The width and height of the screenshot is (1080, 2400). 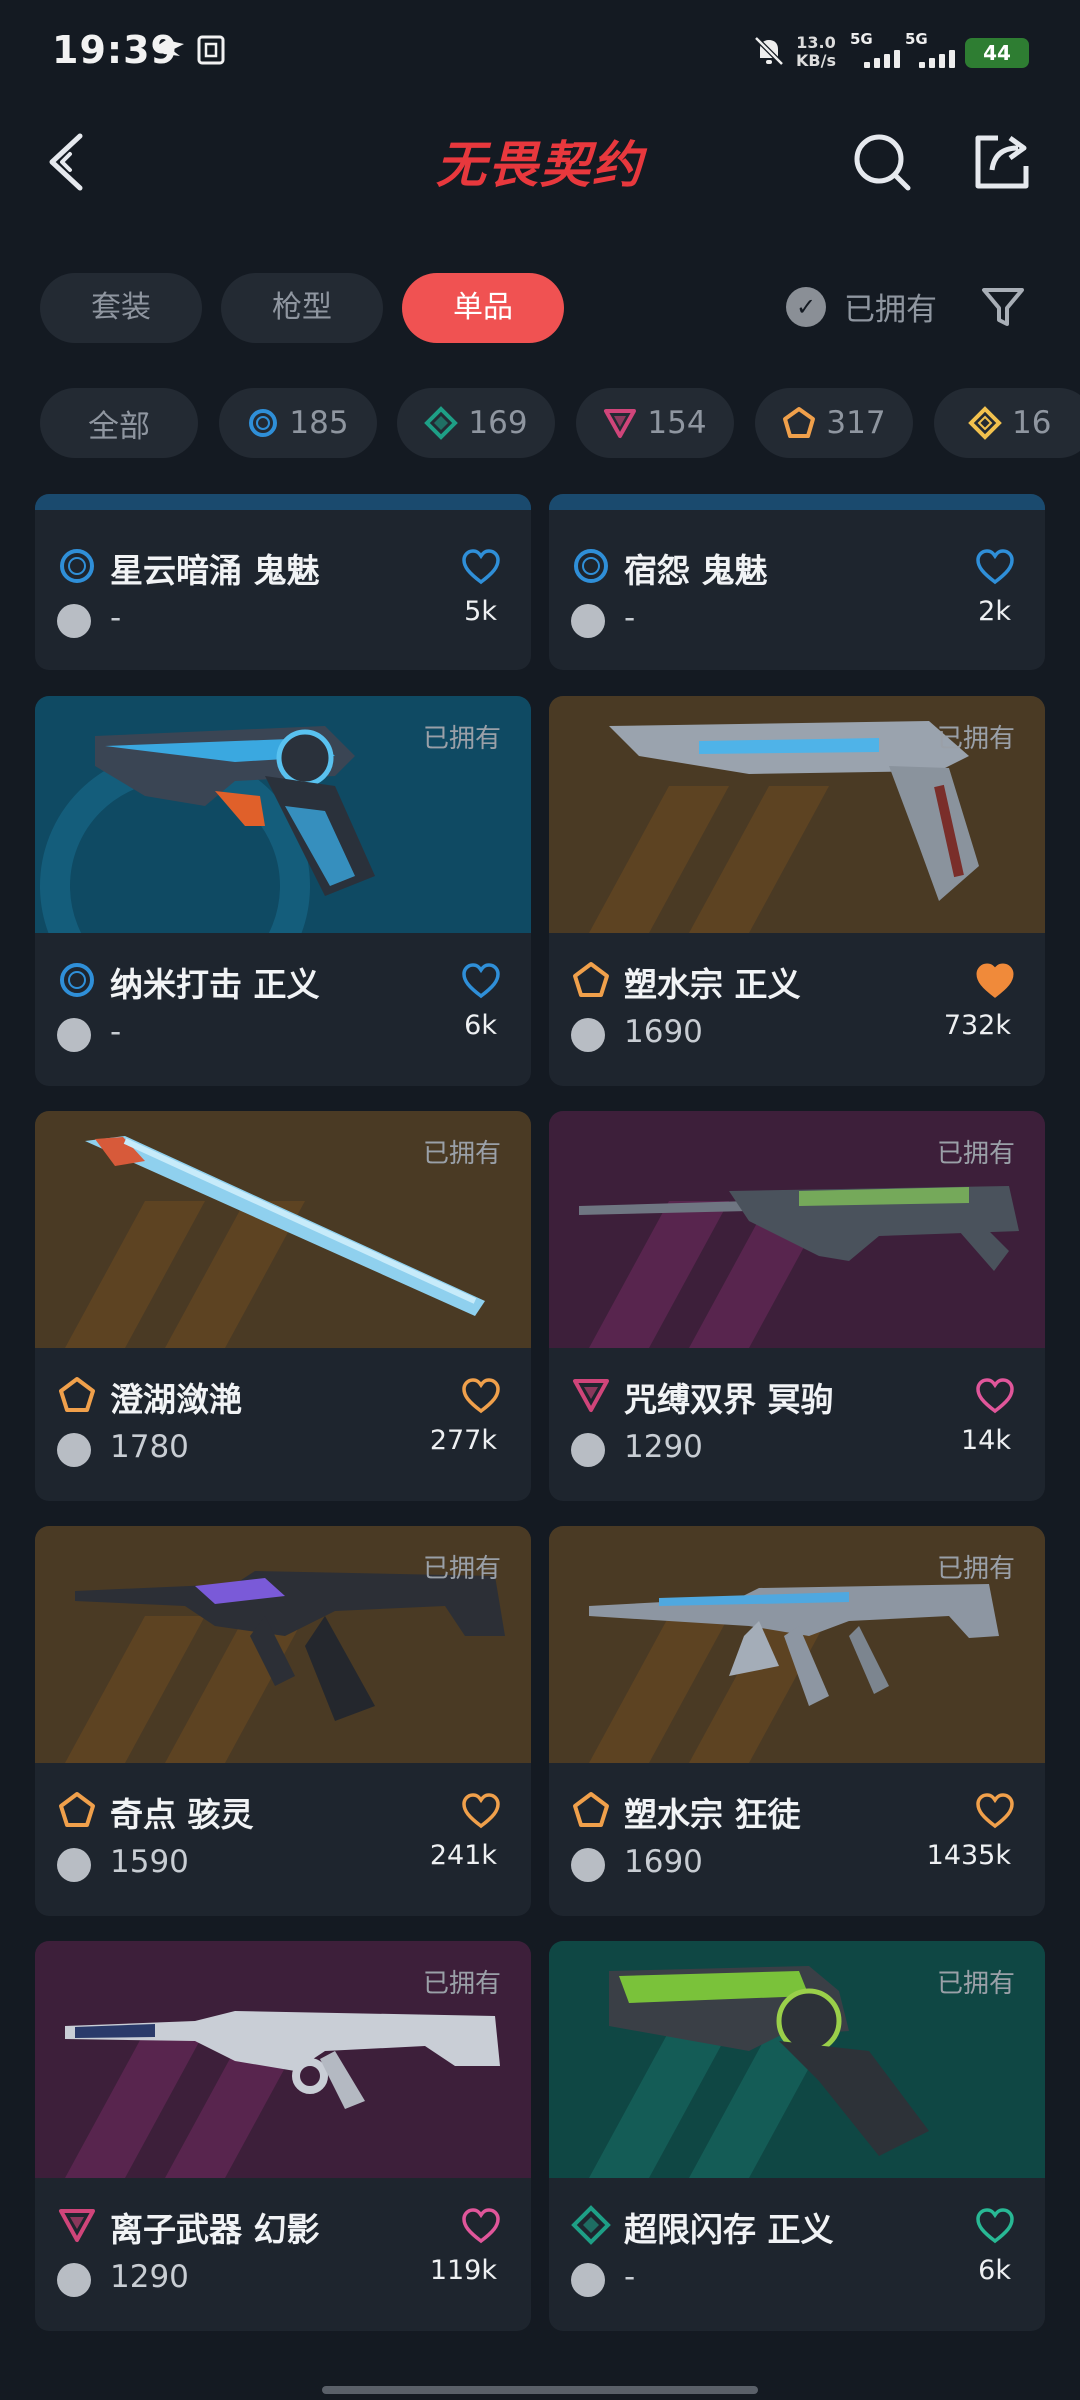 What do you see at coordinates (119, 426) in the screenshot?
I see `chip-all-label: 全部` at bounding box center [119, 426].